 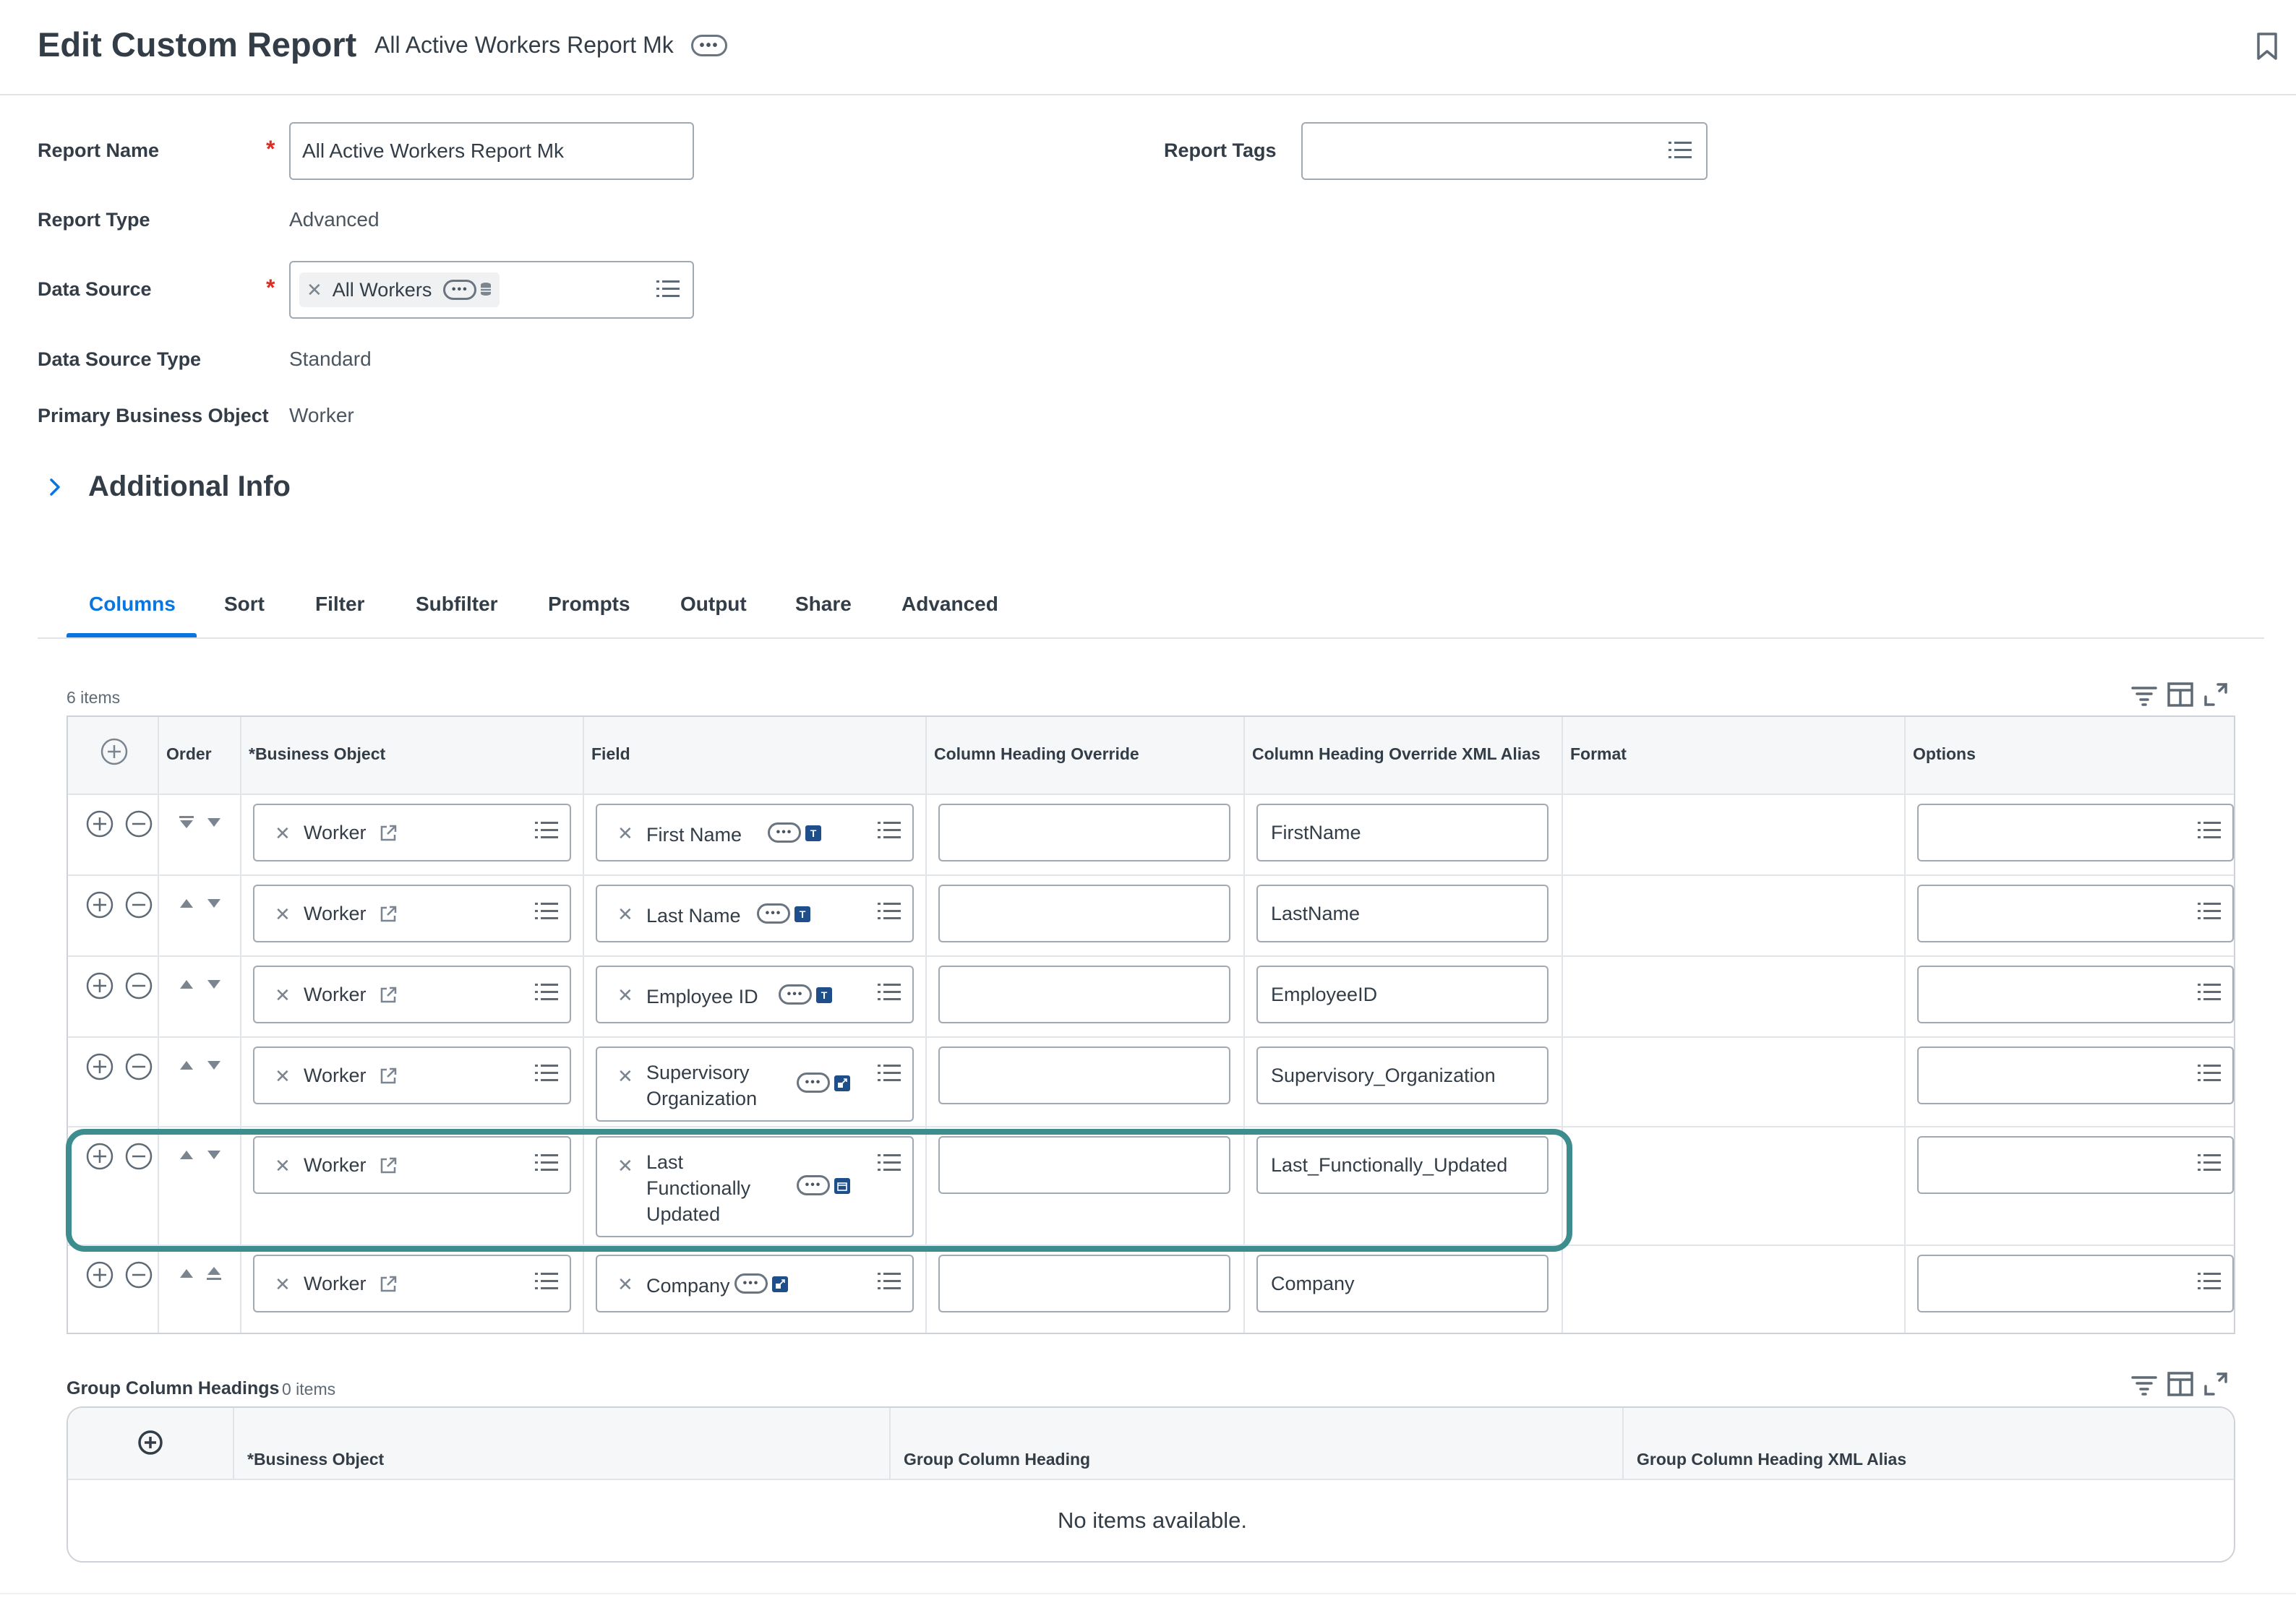 I want to click on data-source-input: ✕ All Workers •••, so click(x=491, y=290).